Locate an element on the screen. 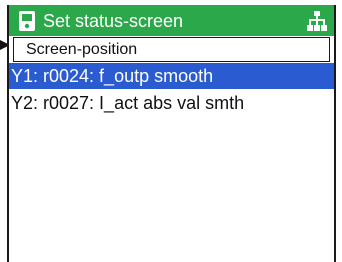 The height and width of the screenshot is (262, 342). window-title: Set status-screen is located at coordinates (113, 21).